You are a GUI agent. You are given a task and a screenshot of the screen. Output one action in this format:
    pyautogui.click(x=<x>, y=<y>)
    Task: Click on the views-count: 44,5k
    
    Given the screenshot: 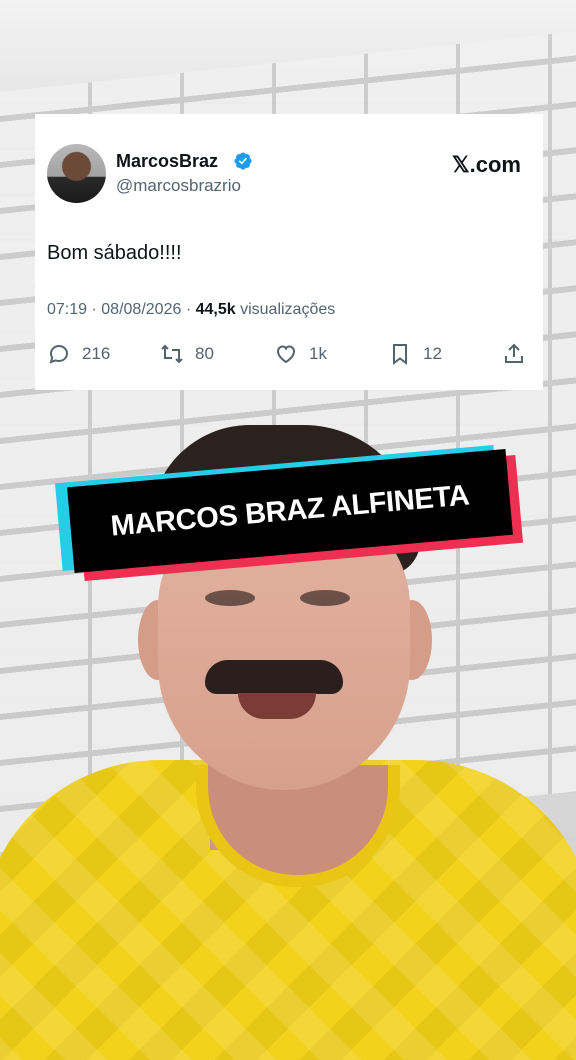 What is the action you would take?
    pyautogui.click(x=215, y=309)
    